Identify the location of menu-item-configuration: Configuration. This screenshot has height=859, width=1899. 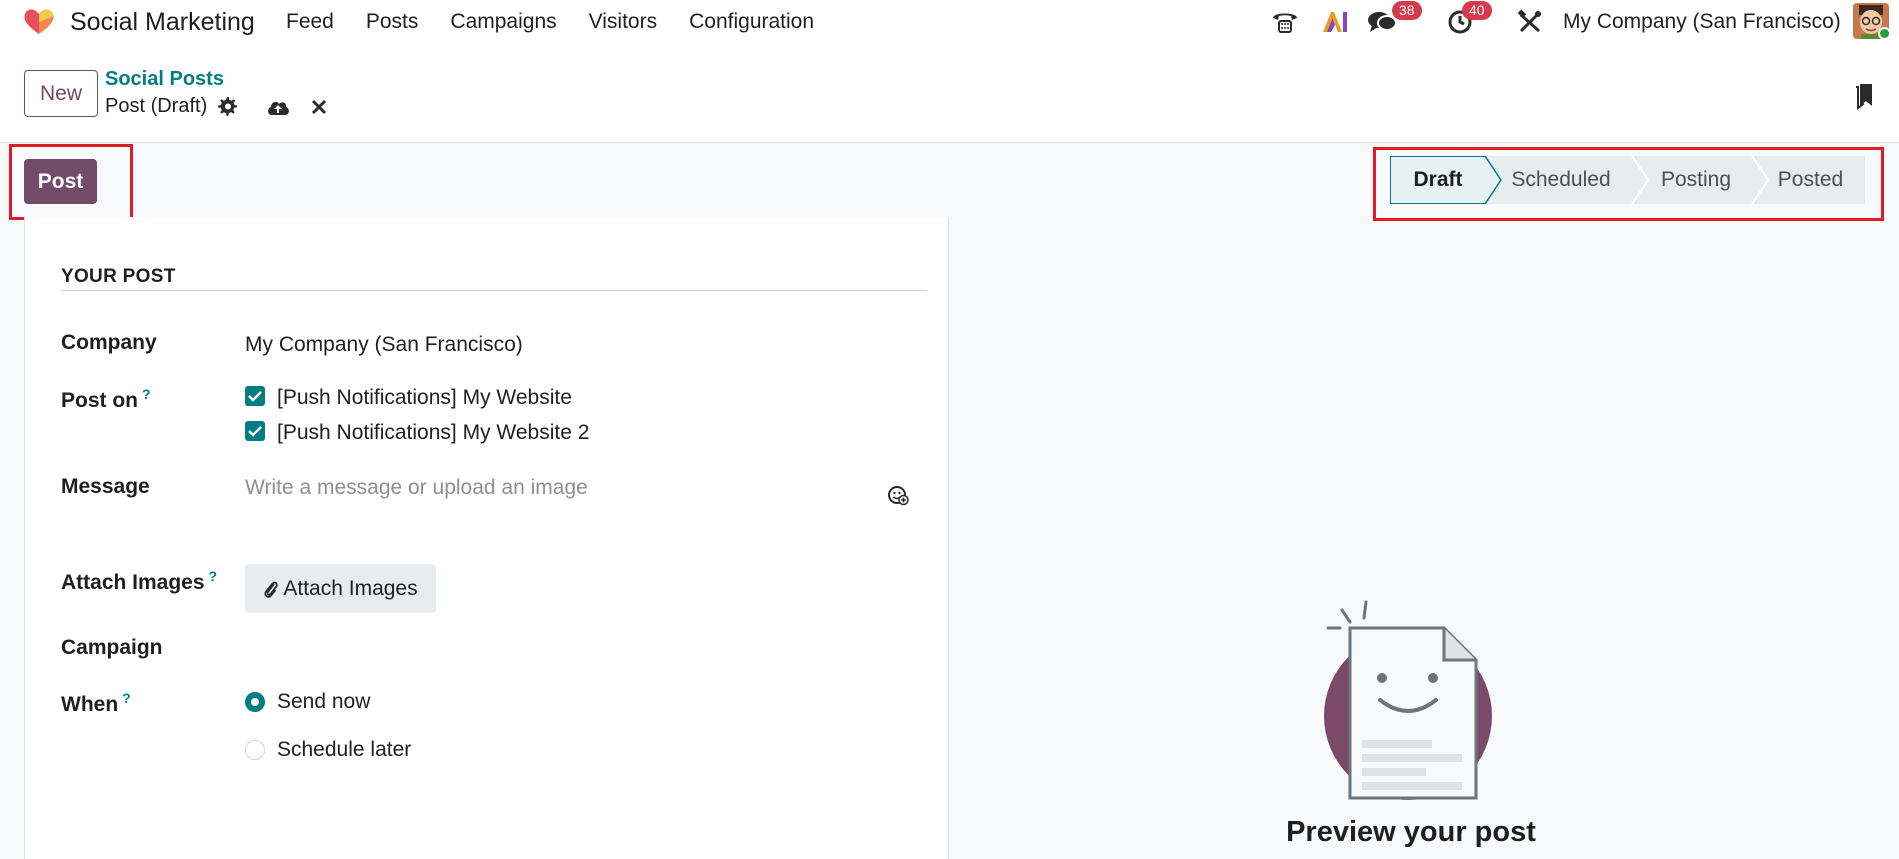
(751, 22).